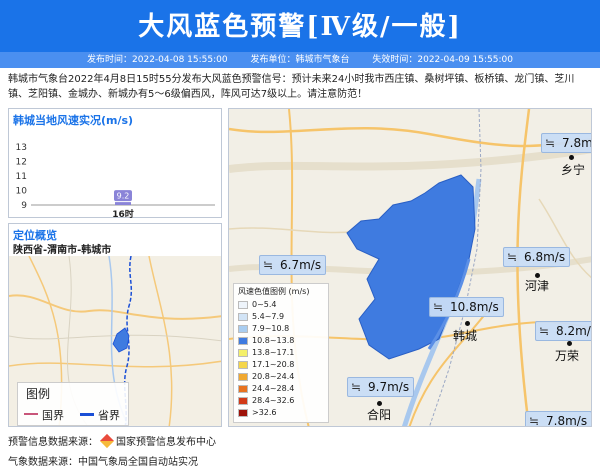 Image resolution: width=600 pixels, height=471 pixels. I want to click on wind-bar, so click(123, 203).